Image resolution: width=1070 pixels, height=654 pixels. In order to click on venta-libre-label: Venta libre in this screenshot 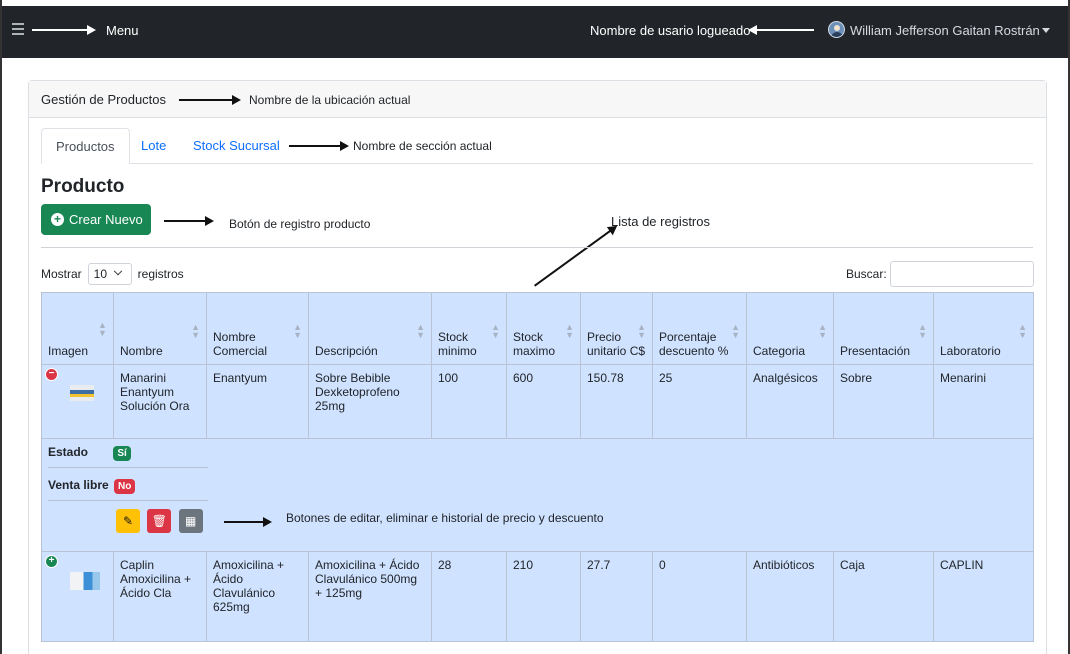, I will do `click(78, 485)`.